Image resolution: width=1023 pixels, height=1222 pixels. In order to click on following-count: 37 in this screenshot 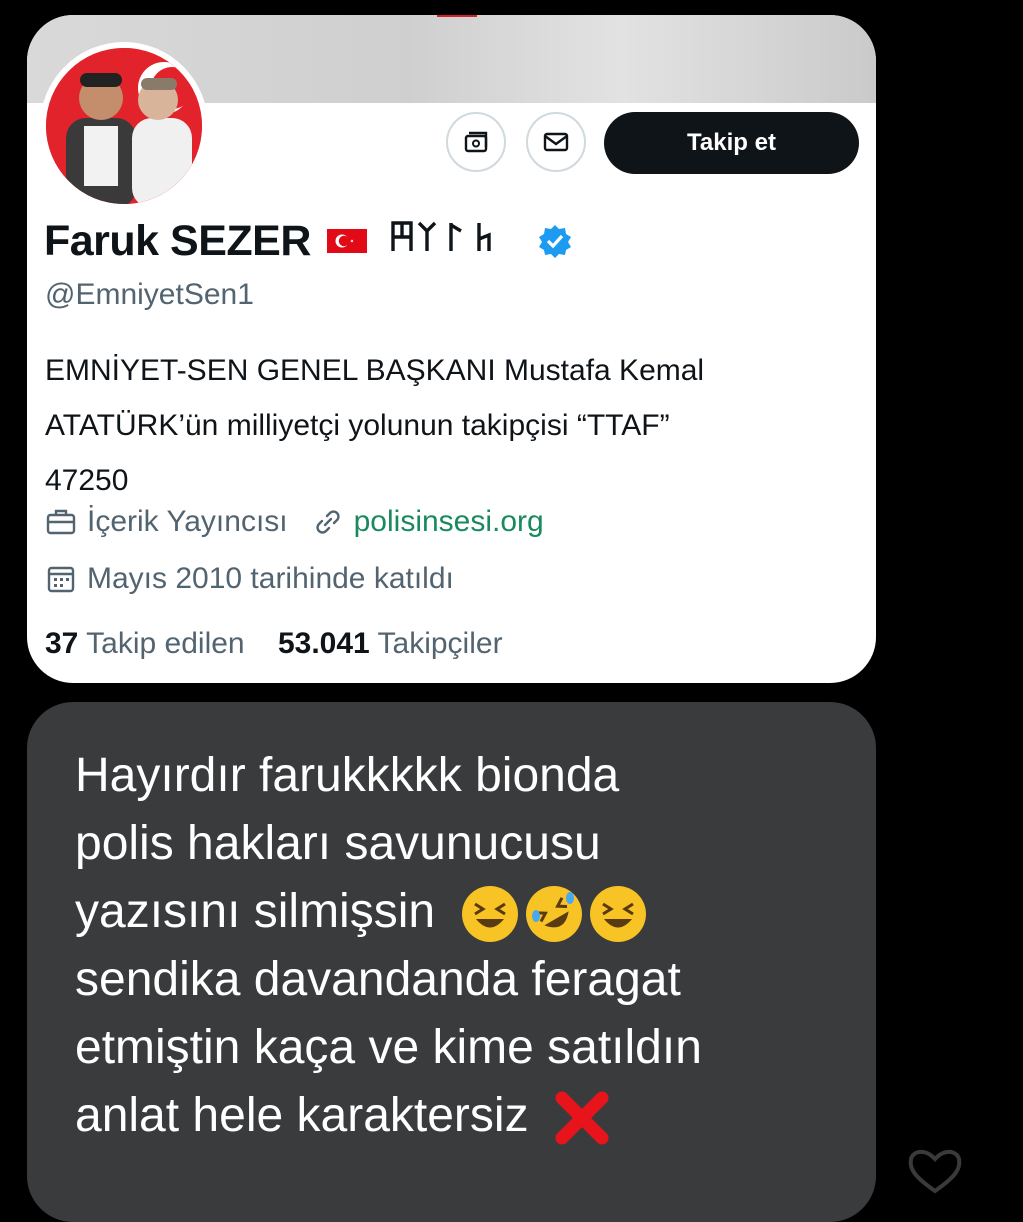, I will do `click(62, 643)`.